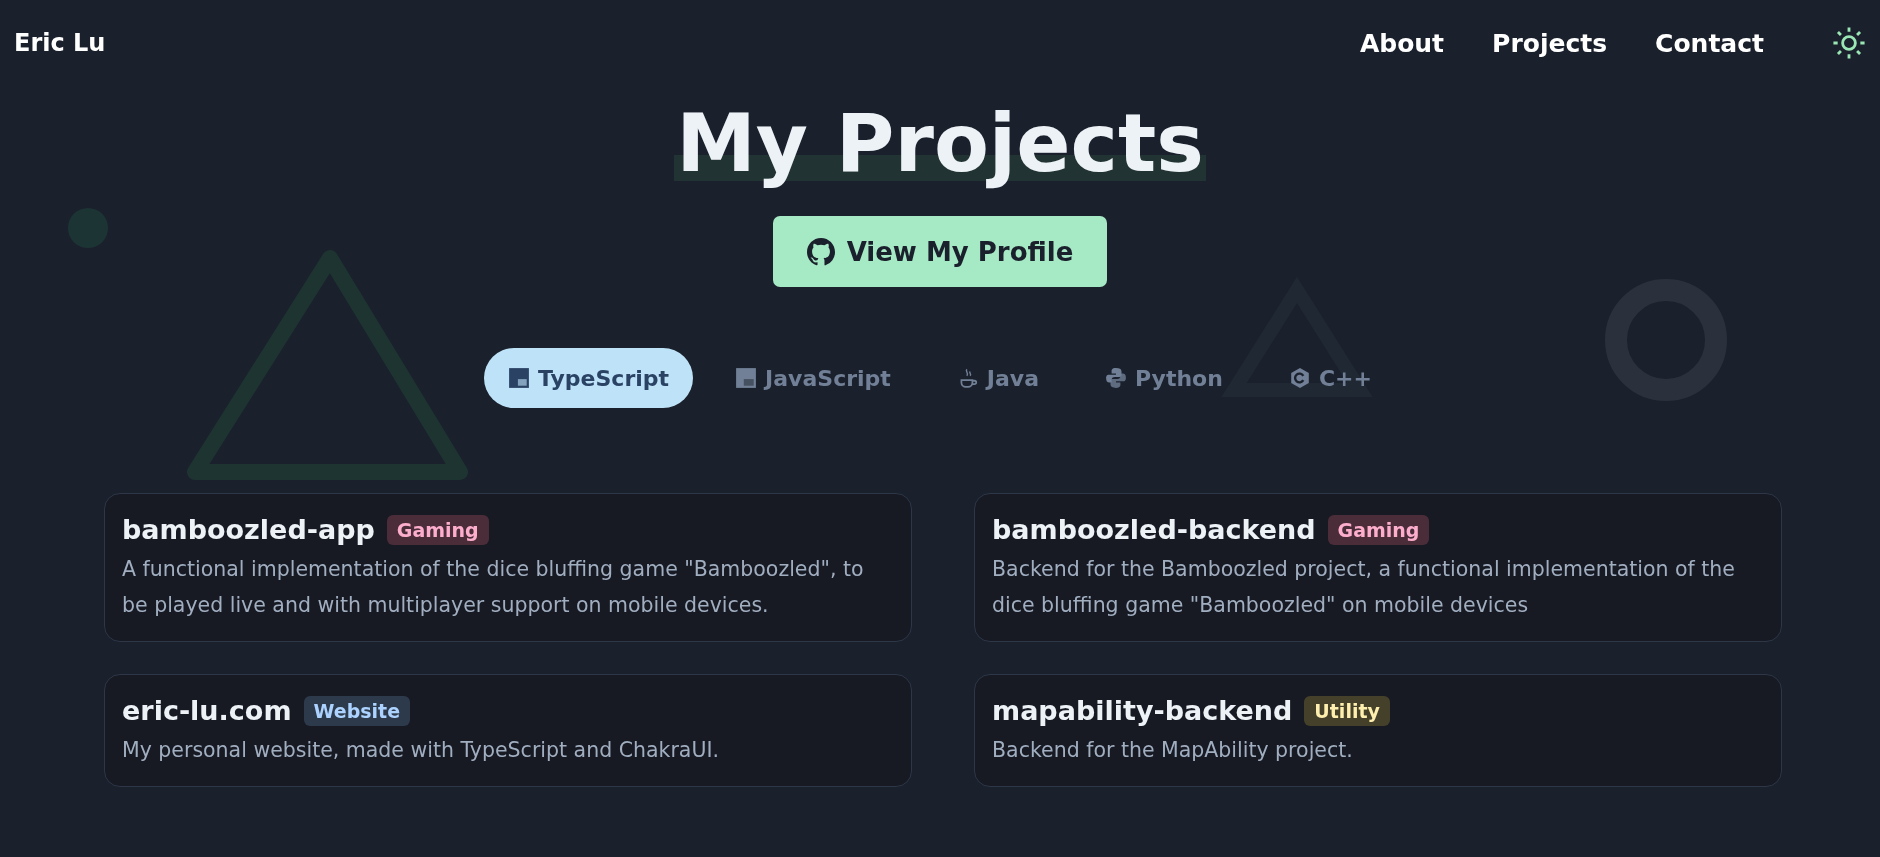  I want to click on language-tab: JavaScript, so click(813, 378).